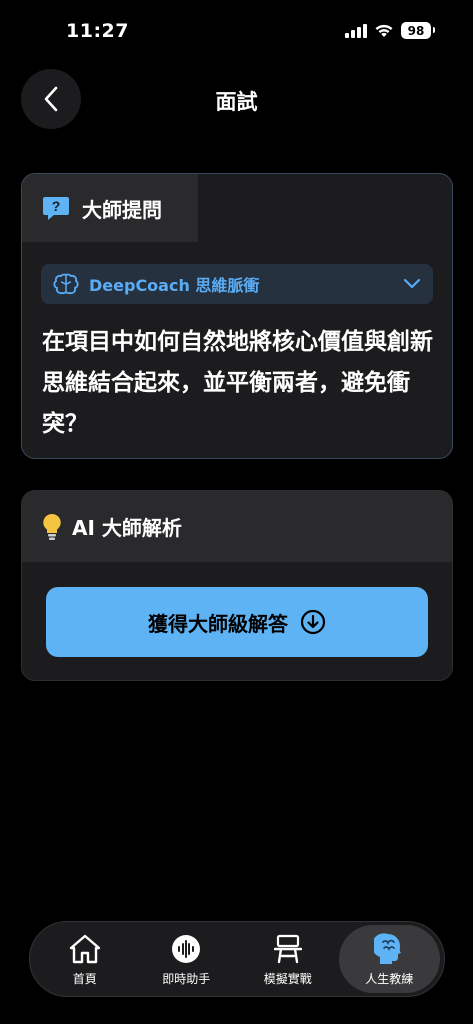  What do you see at coordinates (218, 623) in the screenshot?
I see `answer-button-label: 獲得大師級解答` at bounding box center [218, 623].